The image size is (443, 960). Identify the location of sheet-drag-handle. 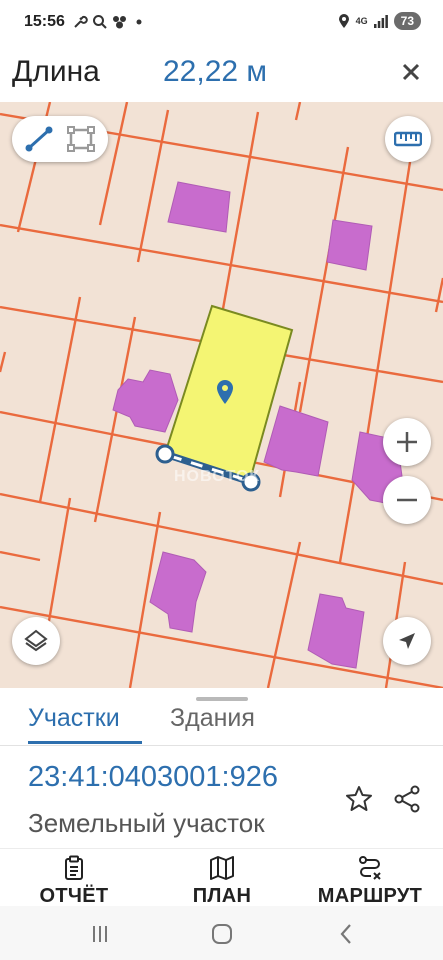
(222, 699).